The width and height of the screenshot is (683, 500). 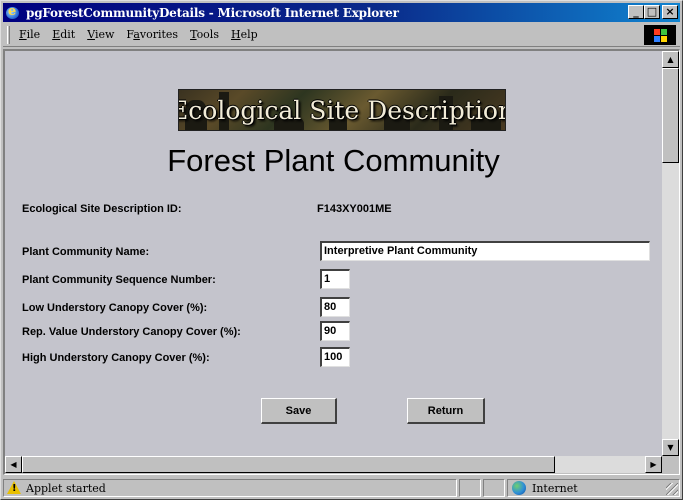 I want to click on scroll-corner, so click(x=670, y=464).